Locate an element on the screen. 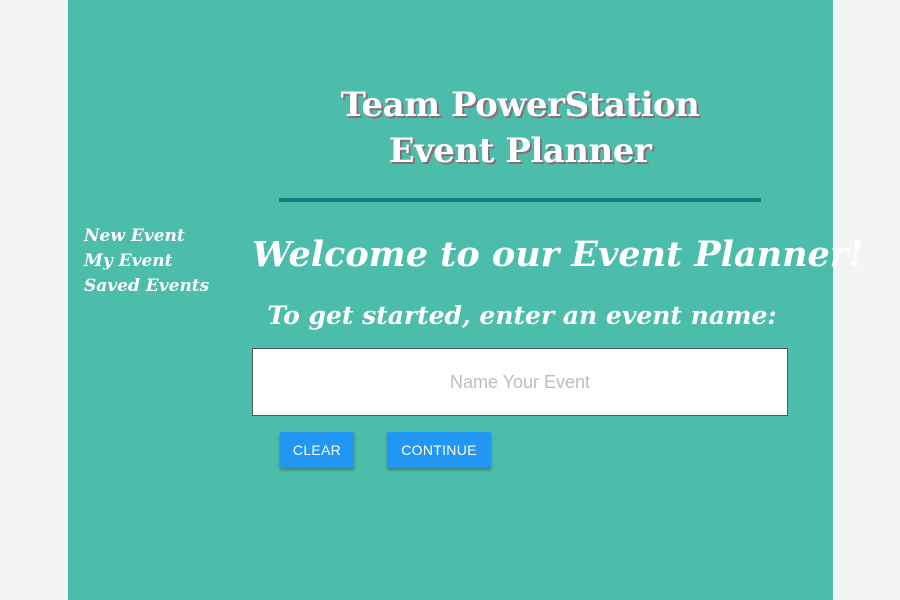 This screenshot has height=600, width=900. sidebar-nav: New Event My Event Saved Events is located at coordinates (154, 261).